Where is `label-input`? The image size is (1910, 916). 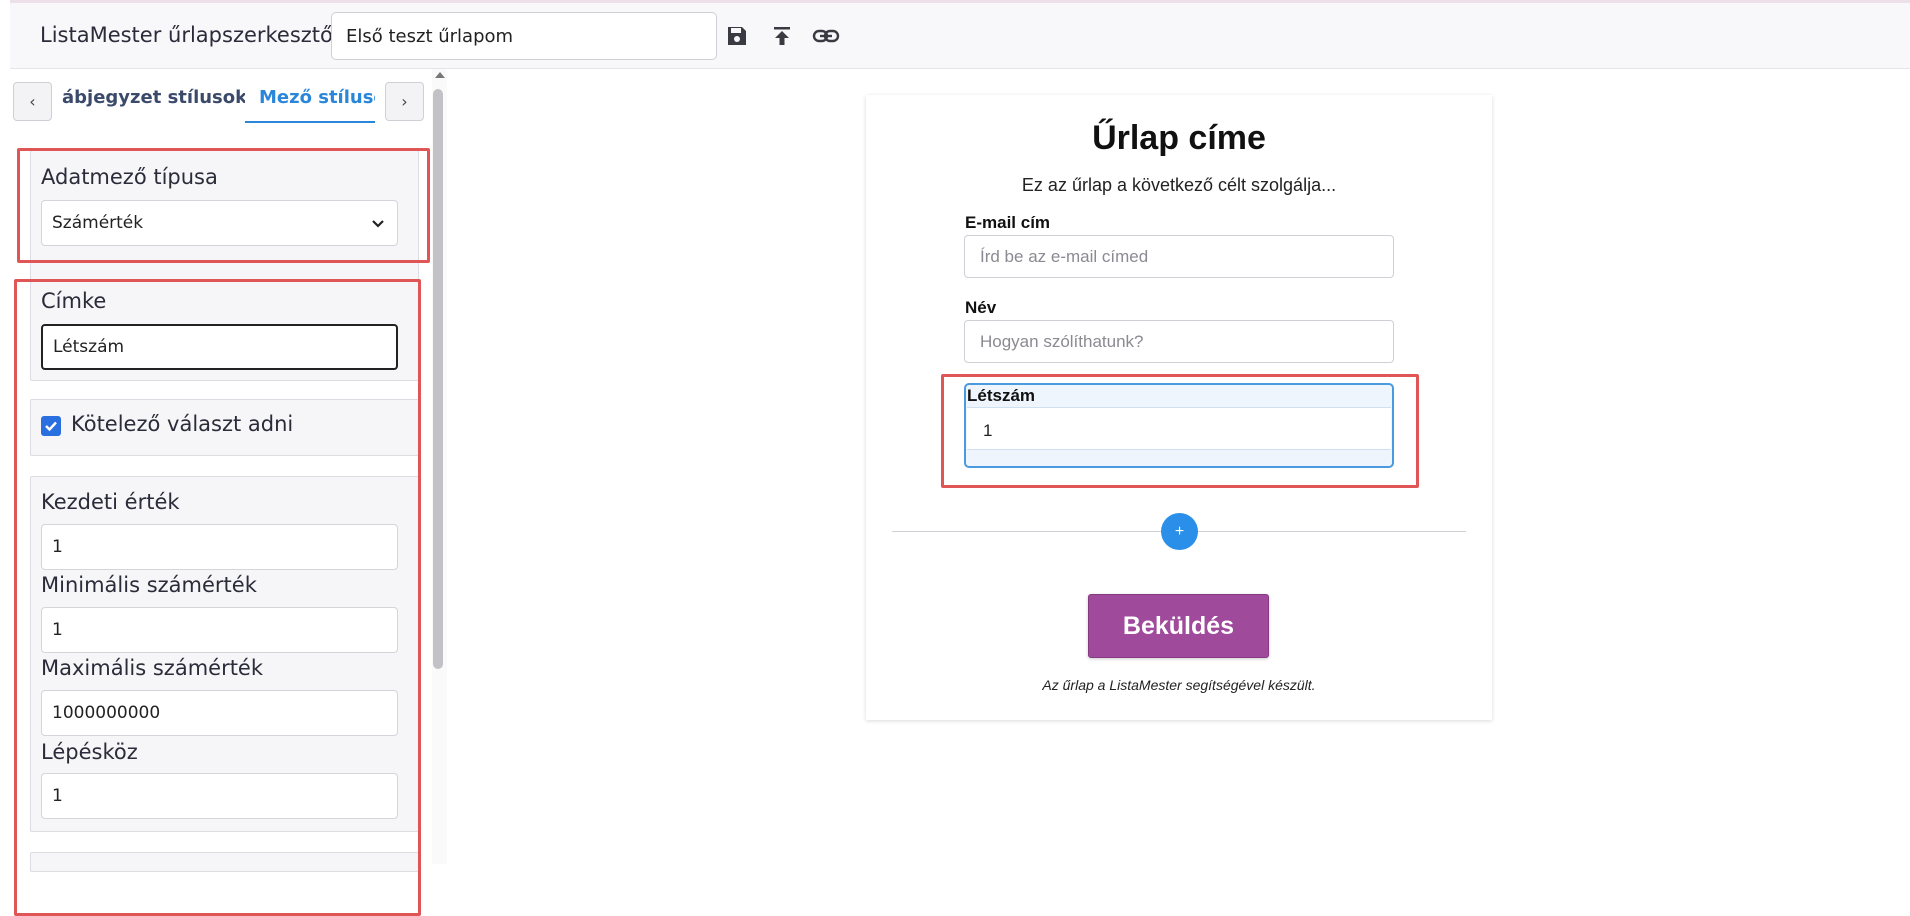
label-input is located at coordinates (219, 347).